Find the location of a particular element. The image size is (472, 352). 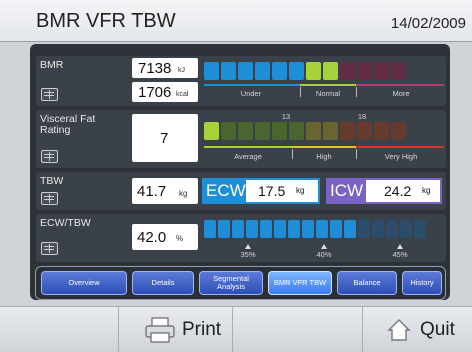

ecw-tbw-row: ECW/TBW 42.0 % 35% 40% 45% is located at coordinates (241, 238).